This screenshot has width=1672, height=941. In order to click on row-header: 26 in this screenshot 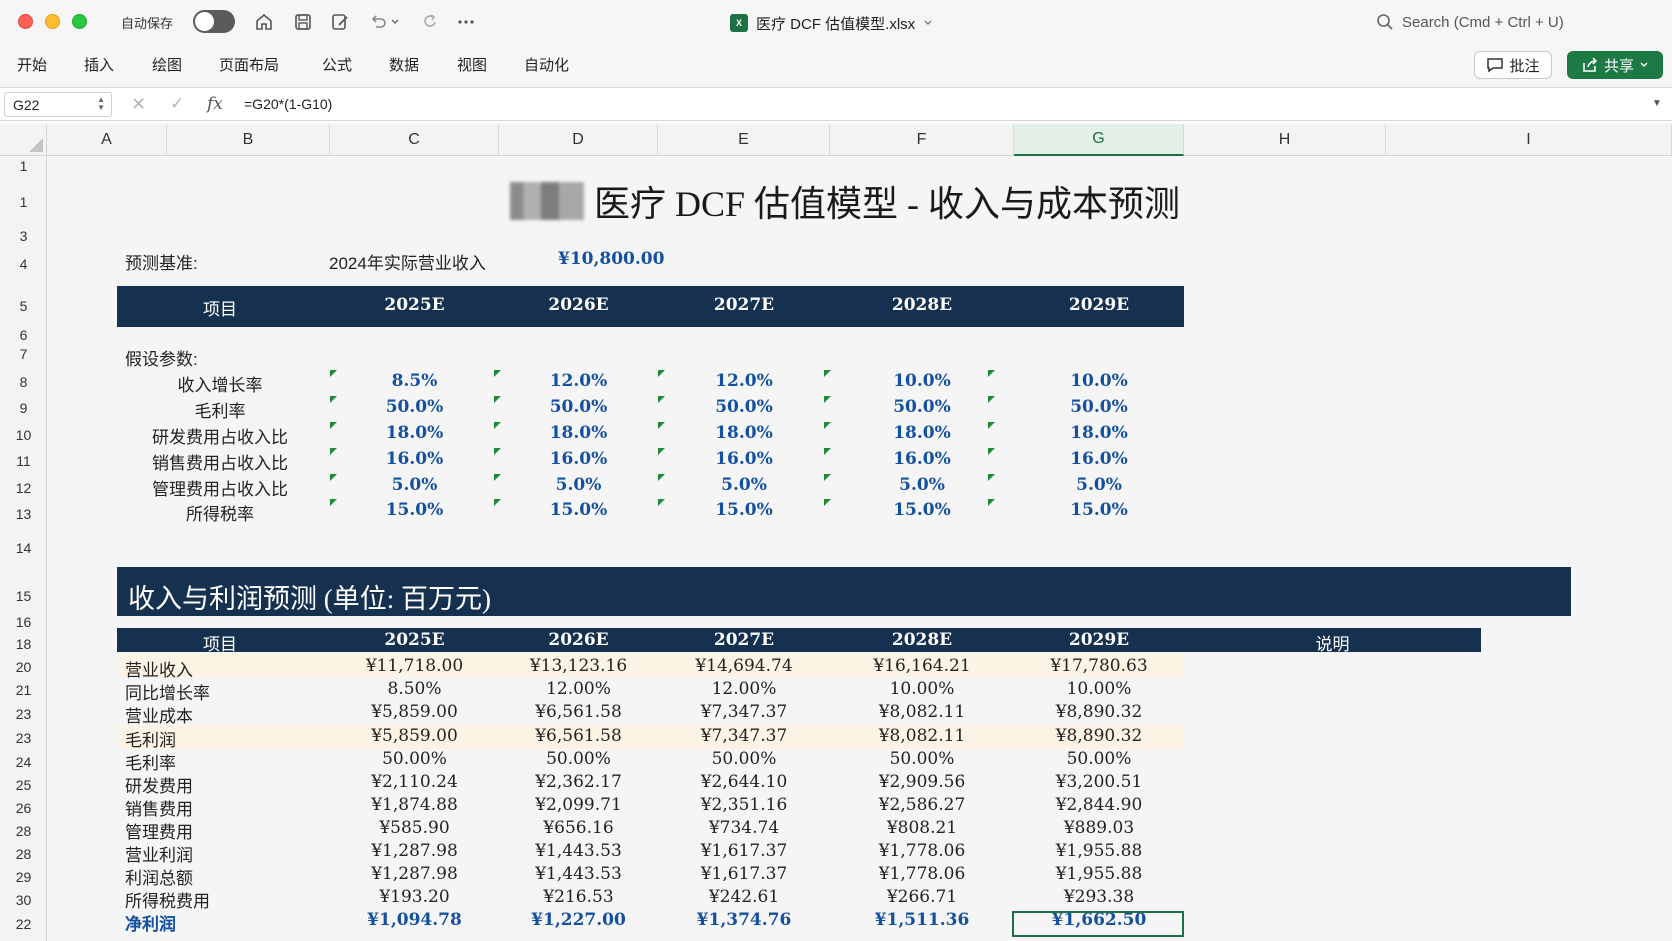, I will do `click(23, 808)`.